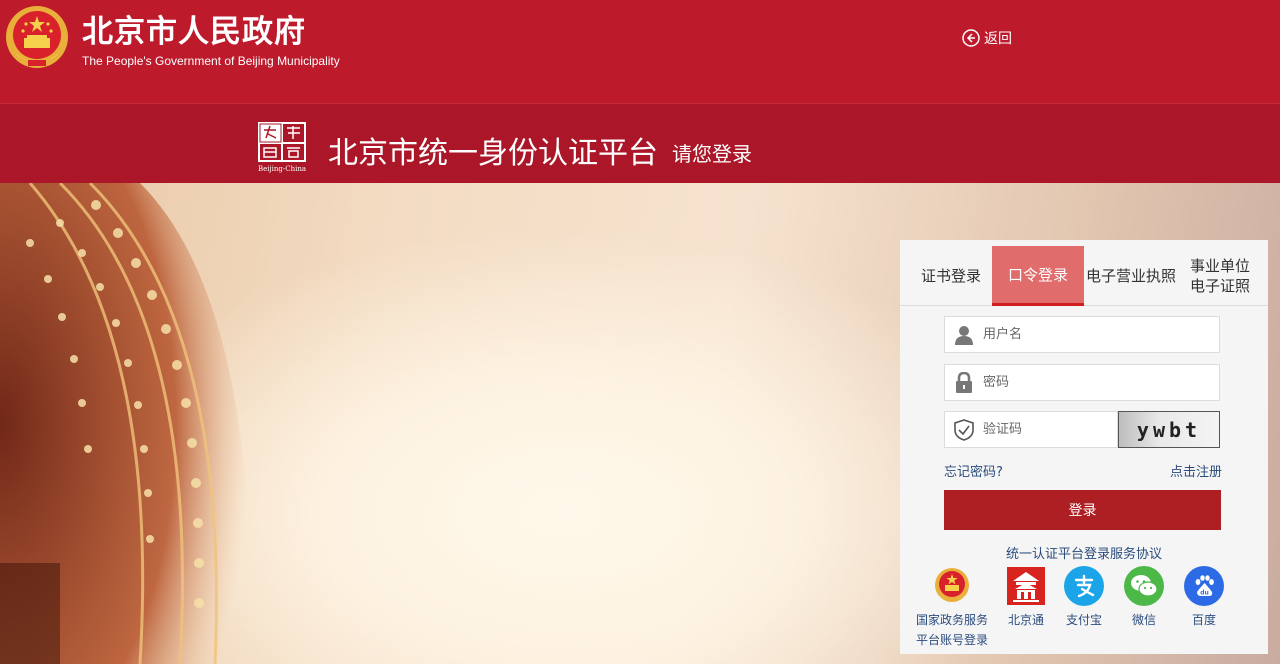 The image size is (1280, 664). I want to click on wechat-label: 微信, so click(1143, 620).